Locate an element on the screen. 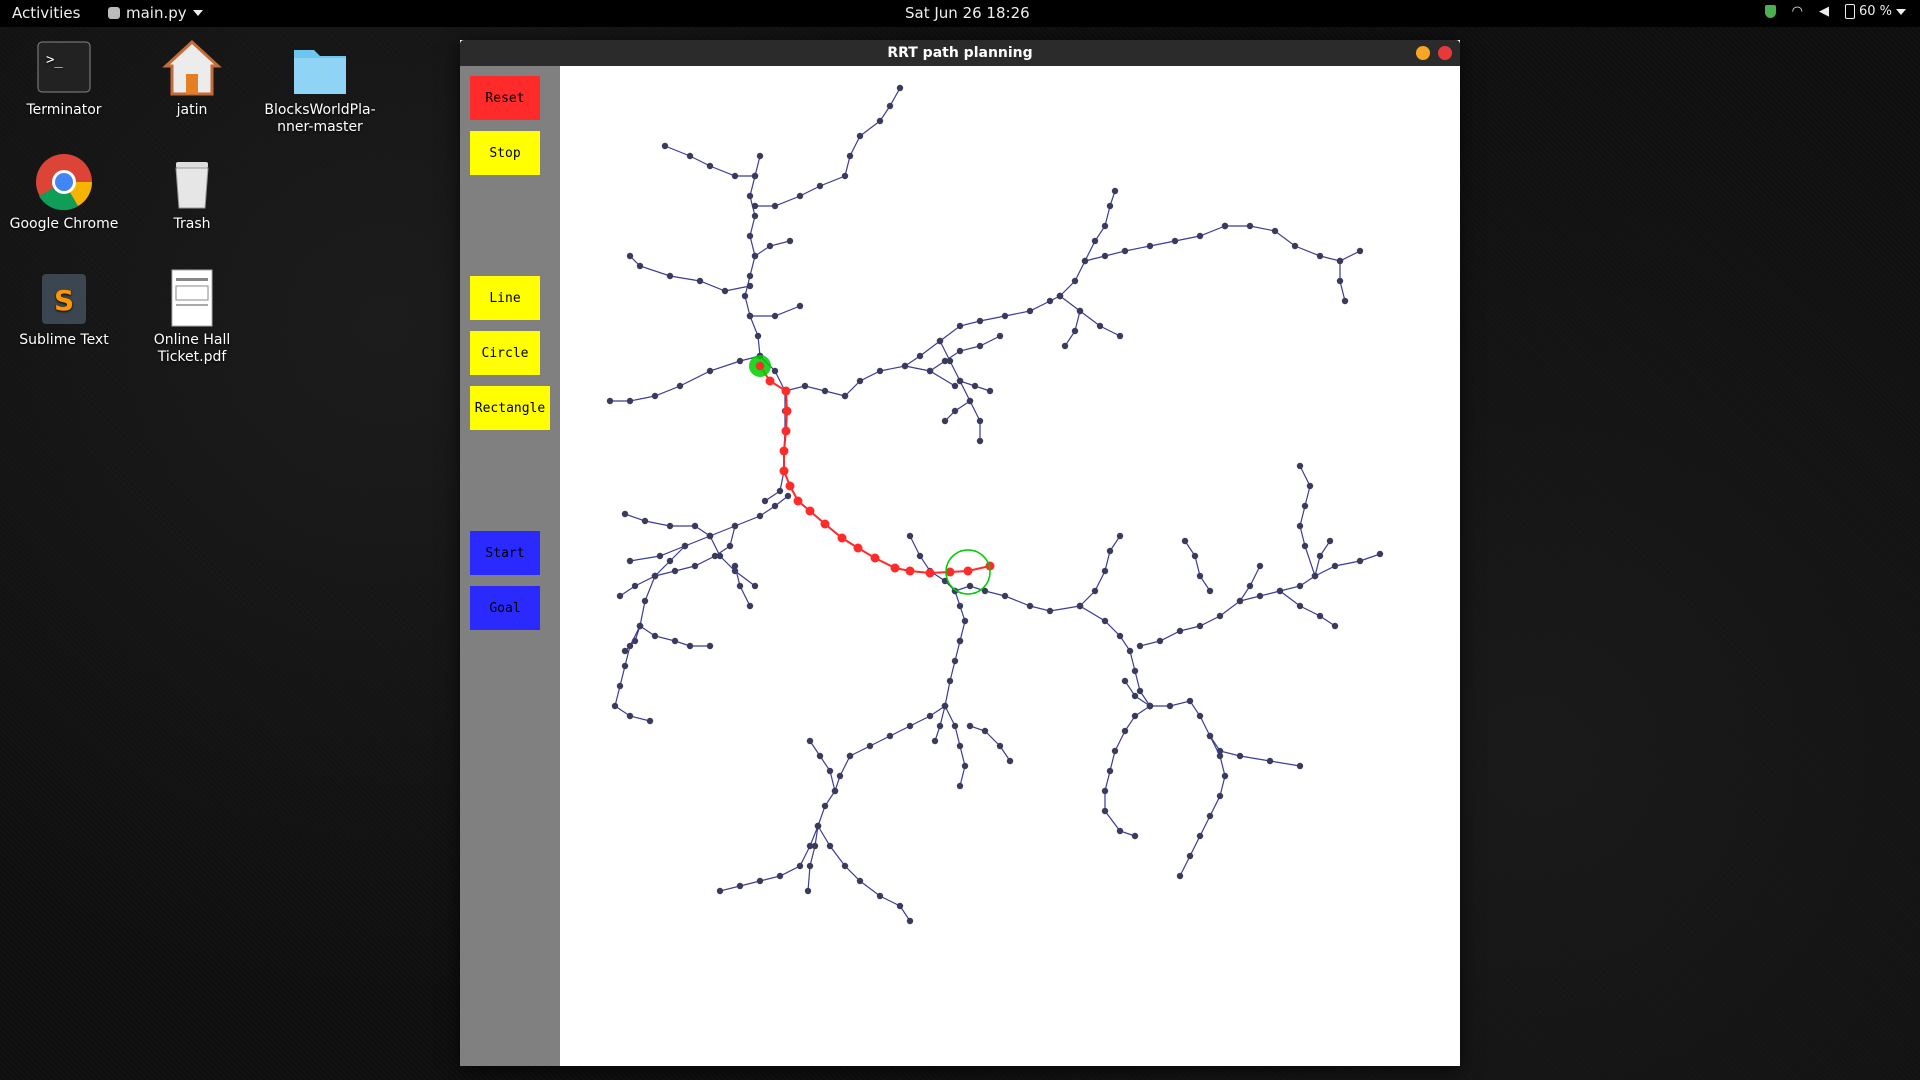  desktop-icon-pdf: Online Hall Ticket.pdf is located at coordinates (192, 317).